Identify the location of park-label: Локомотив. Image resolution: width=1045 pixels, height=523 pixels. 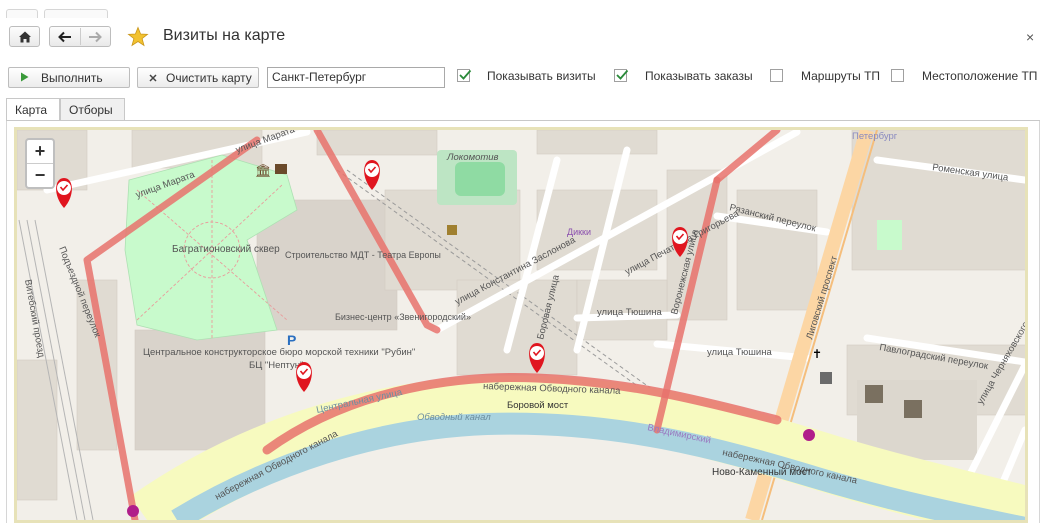
(472, 157).